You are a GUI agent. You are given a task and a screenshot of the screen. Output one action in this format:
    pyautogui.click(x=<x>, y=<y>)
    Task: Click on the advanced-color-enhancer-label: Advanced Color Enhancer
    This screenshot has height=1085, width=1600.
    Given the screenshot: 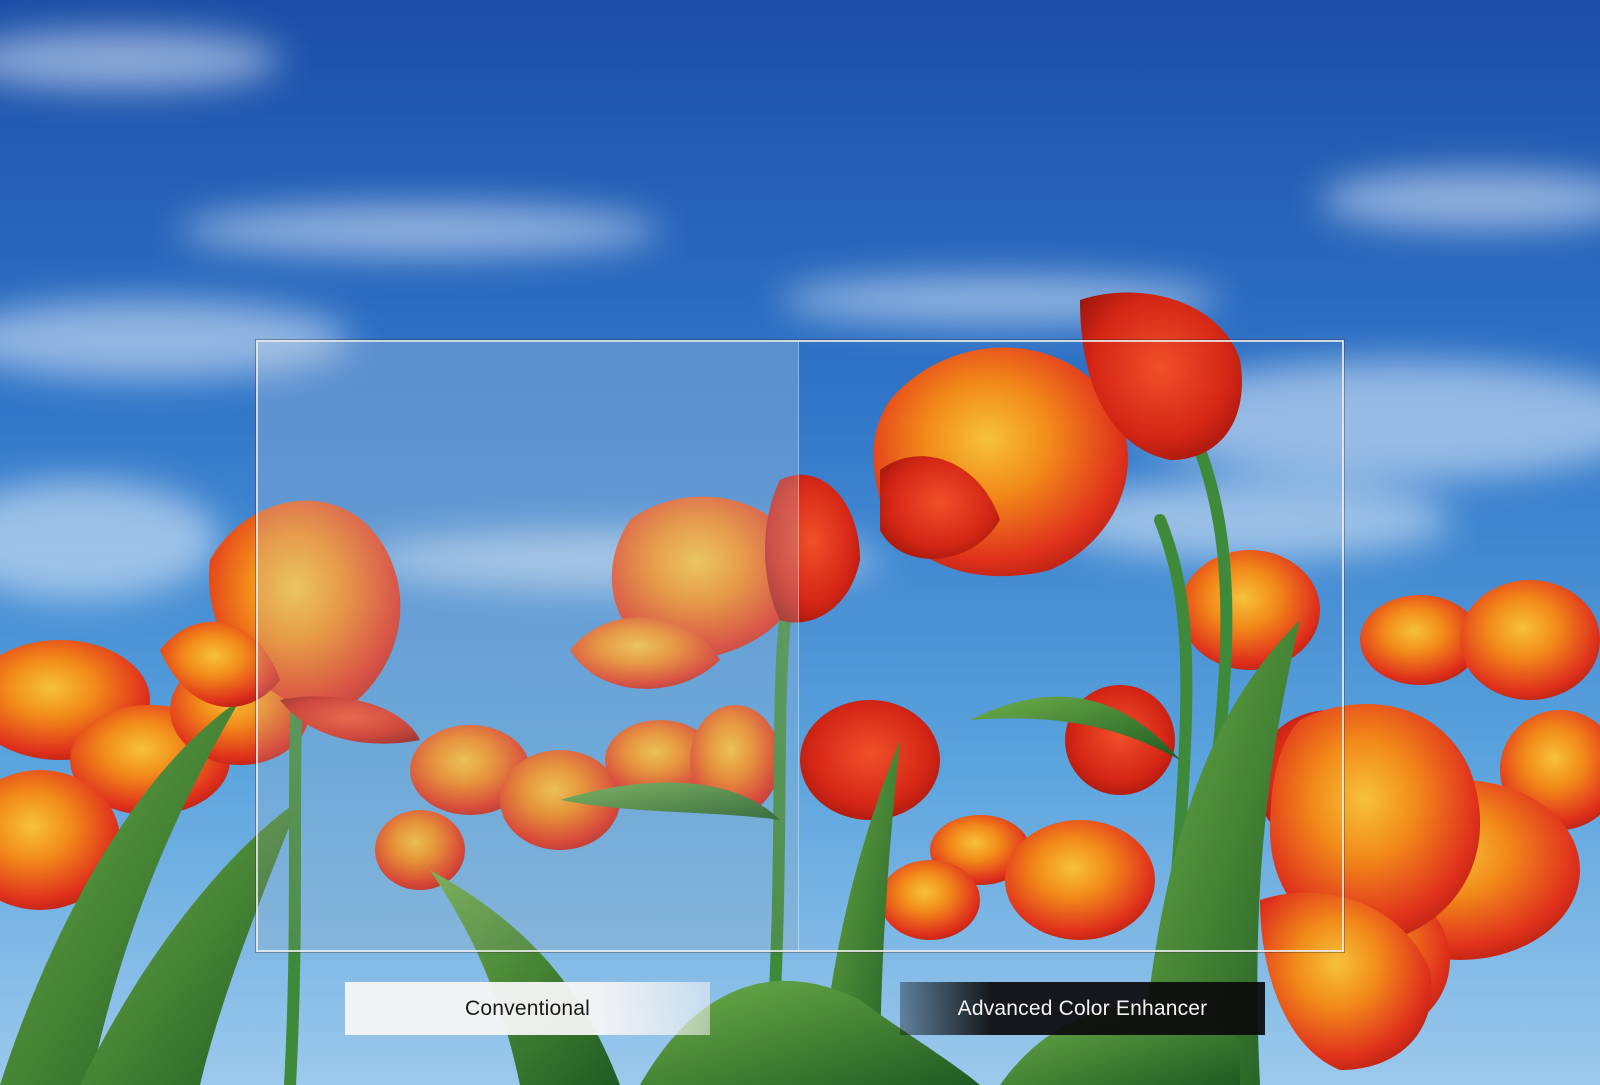 What is the action you would take?
    pyautogui.click(x=1082, y=1008)
    